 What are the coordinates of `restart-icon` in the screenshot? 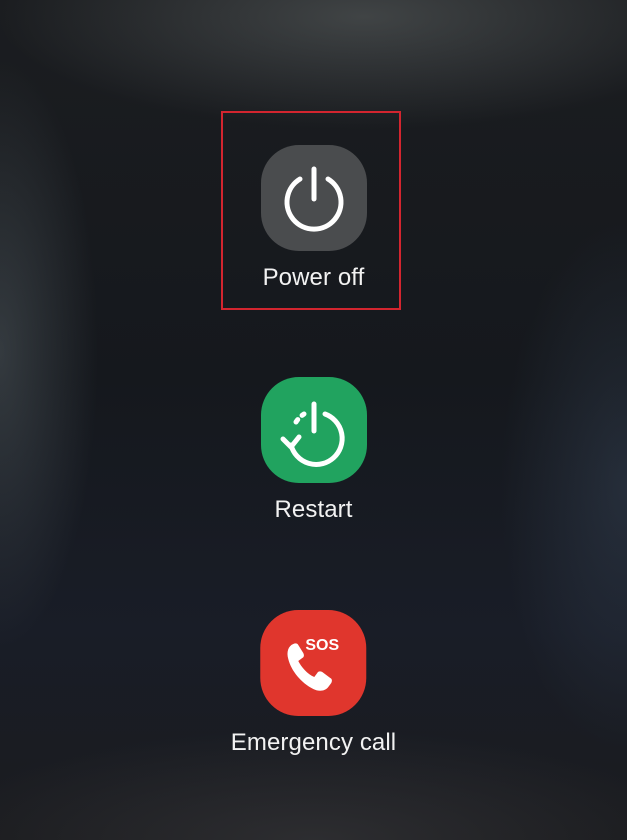 It's located at (312, 434).